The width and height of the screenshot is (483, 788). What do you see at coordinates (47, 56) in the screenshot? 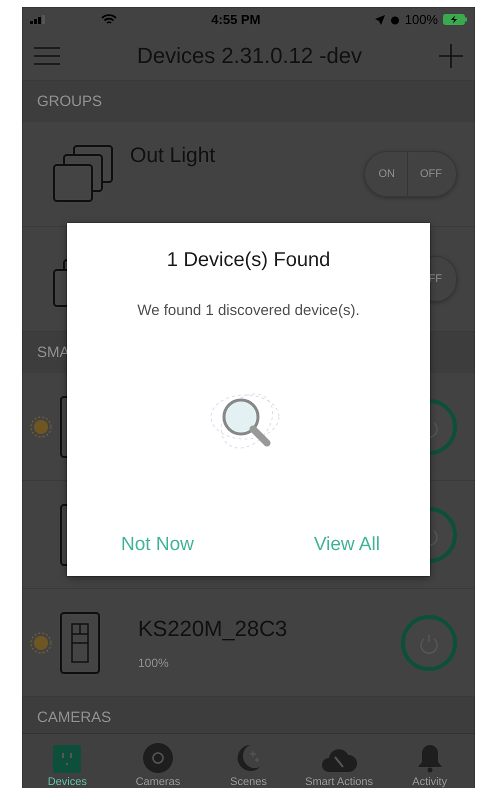
I see `menu-icon` at bounding box center [47, 56].